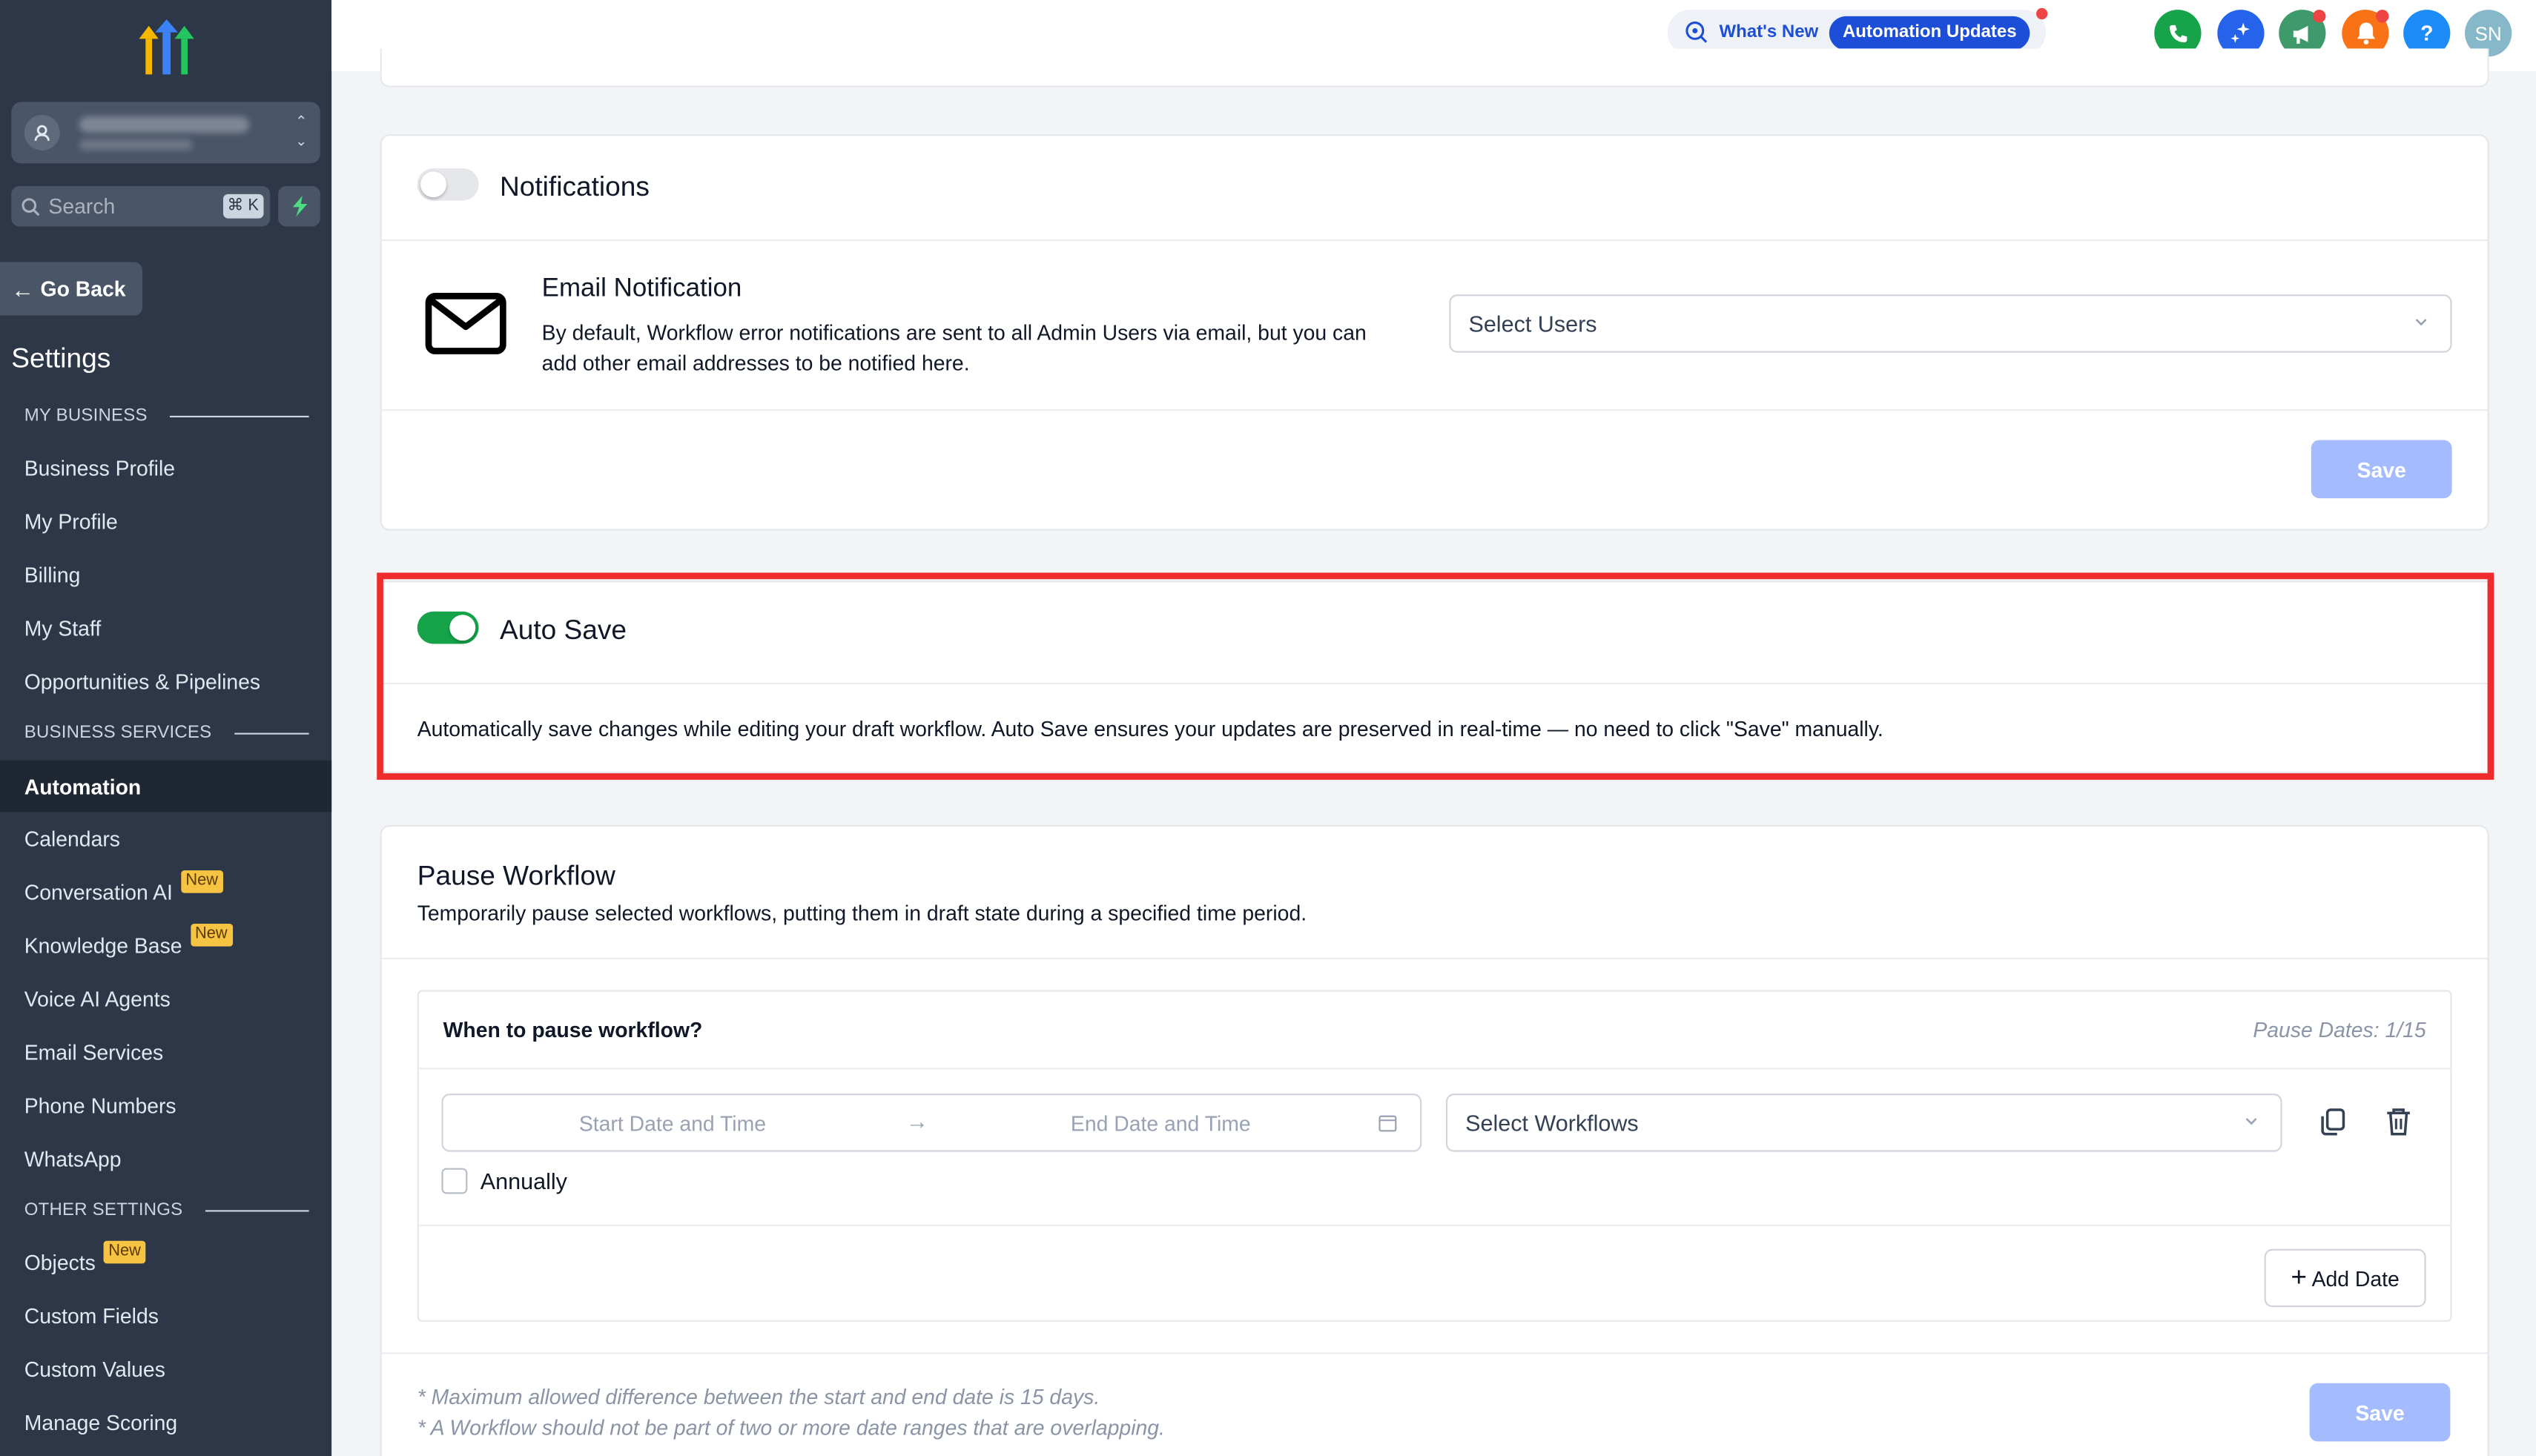 The image size is (2536, 1456). Describe the element at coordinates (166, 787) in the screenshot. I see `sidebar-item-automation: Automation` at that location.